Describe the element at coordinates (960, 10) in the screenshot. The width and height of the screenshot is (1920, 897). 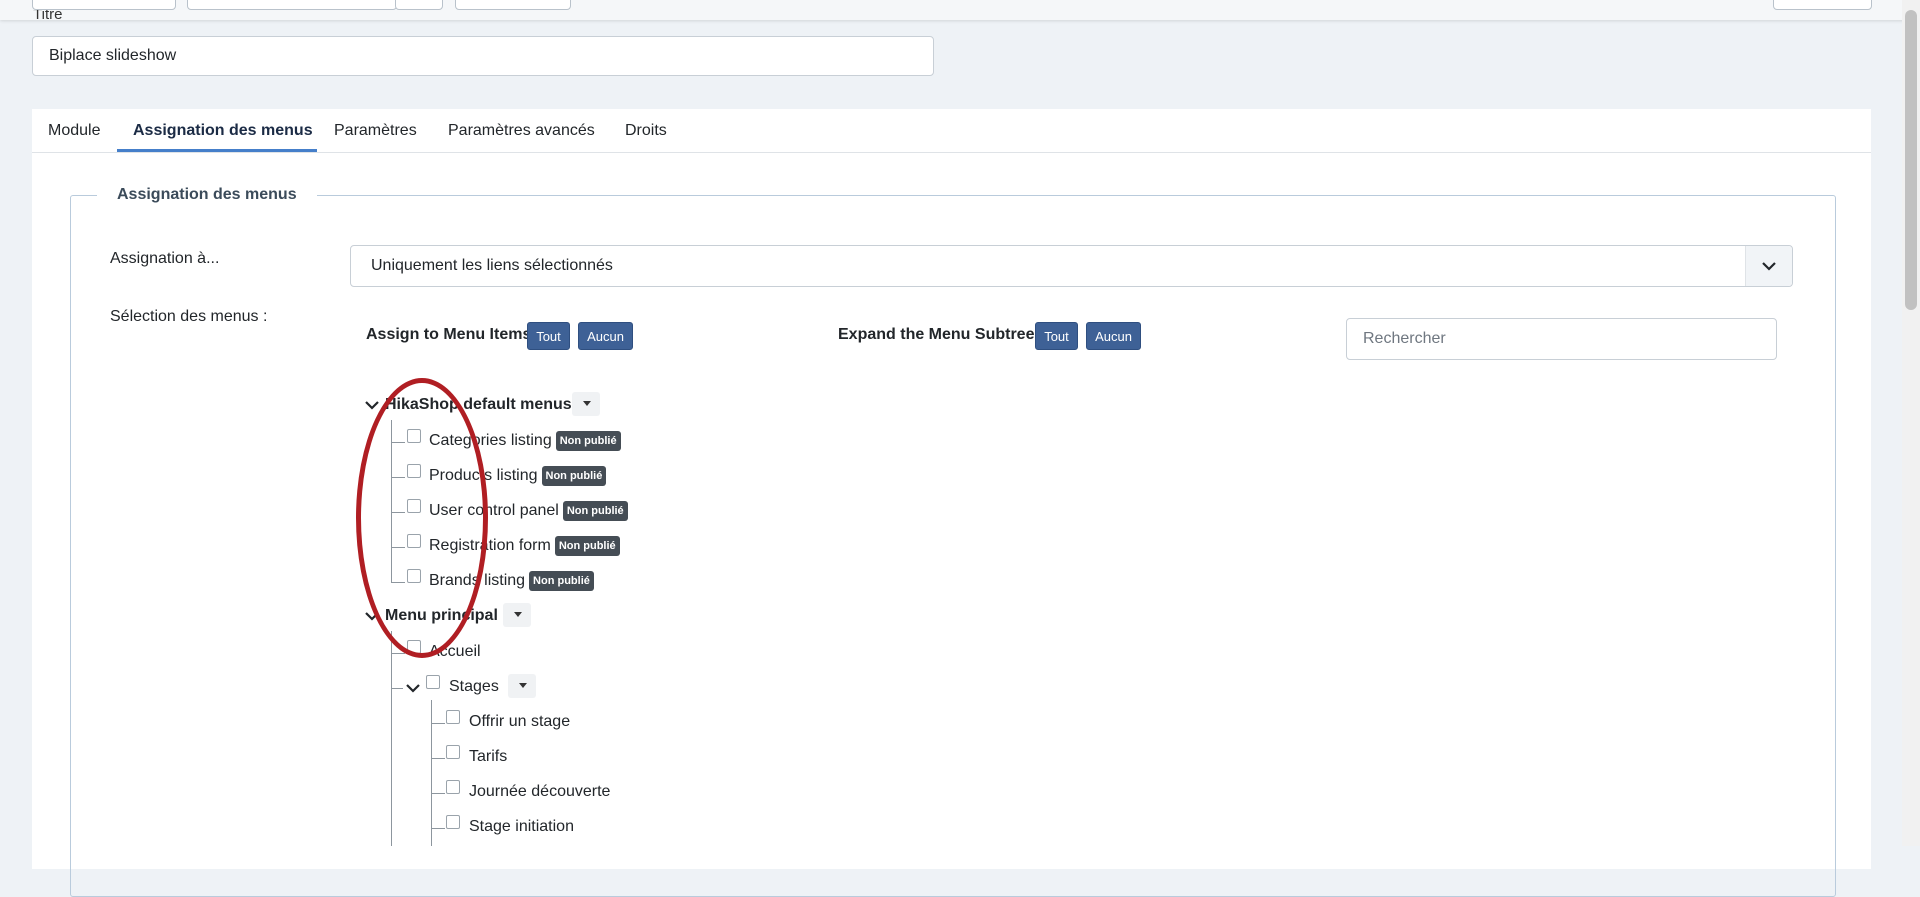
I see `top-toolbar` at that location.